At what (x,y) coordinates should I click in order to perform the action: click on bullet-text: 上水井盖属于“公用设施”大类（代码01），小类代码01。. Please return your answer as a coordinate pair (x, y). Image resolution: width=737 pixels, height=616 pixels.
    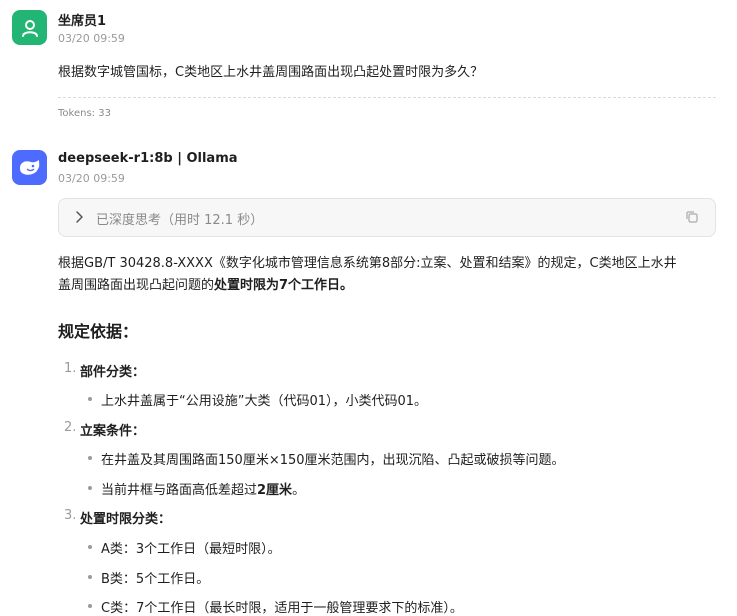
    Looking at the image, I should click on (264, 401).